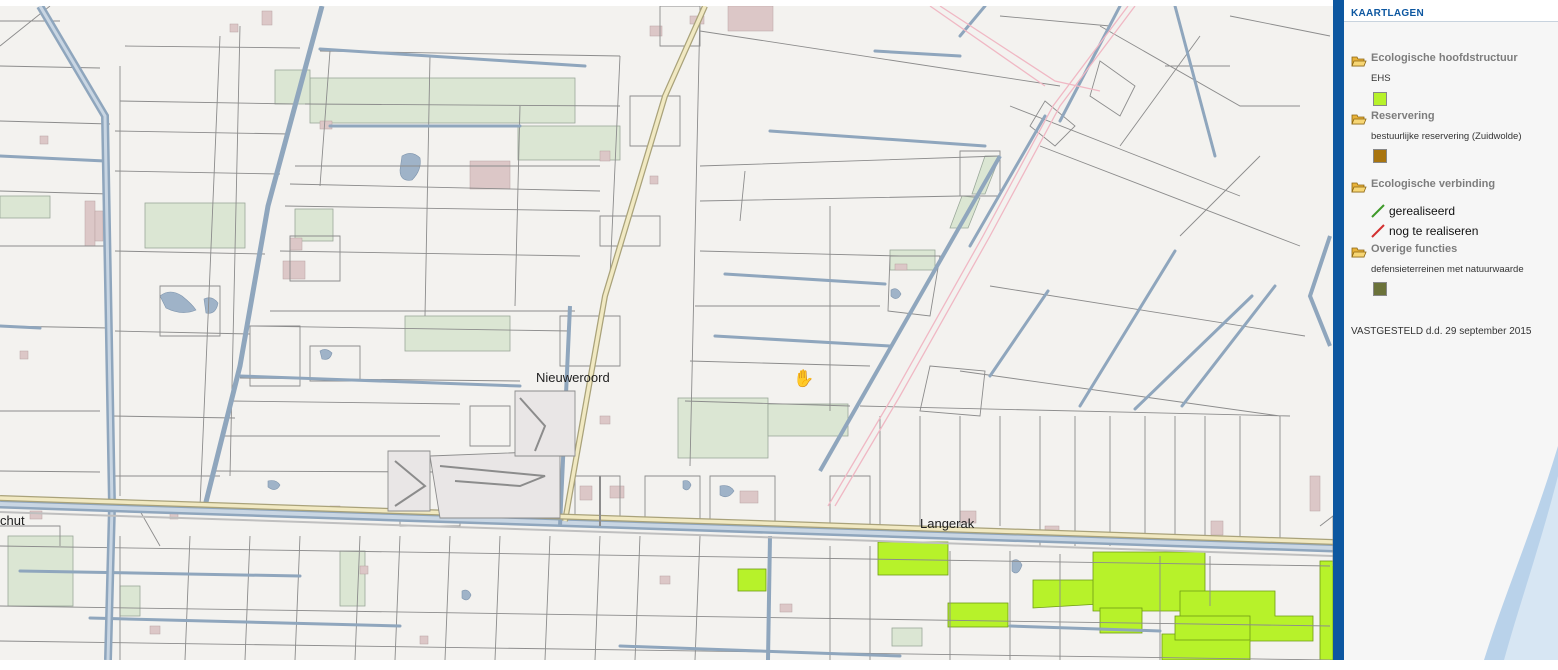 The image size is (1558, 670). Describe the element at coordinates (779, 665) in the screenshot. I see `bottom-border` at that location.